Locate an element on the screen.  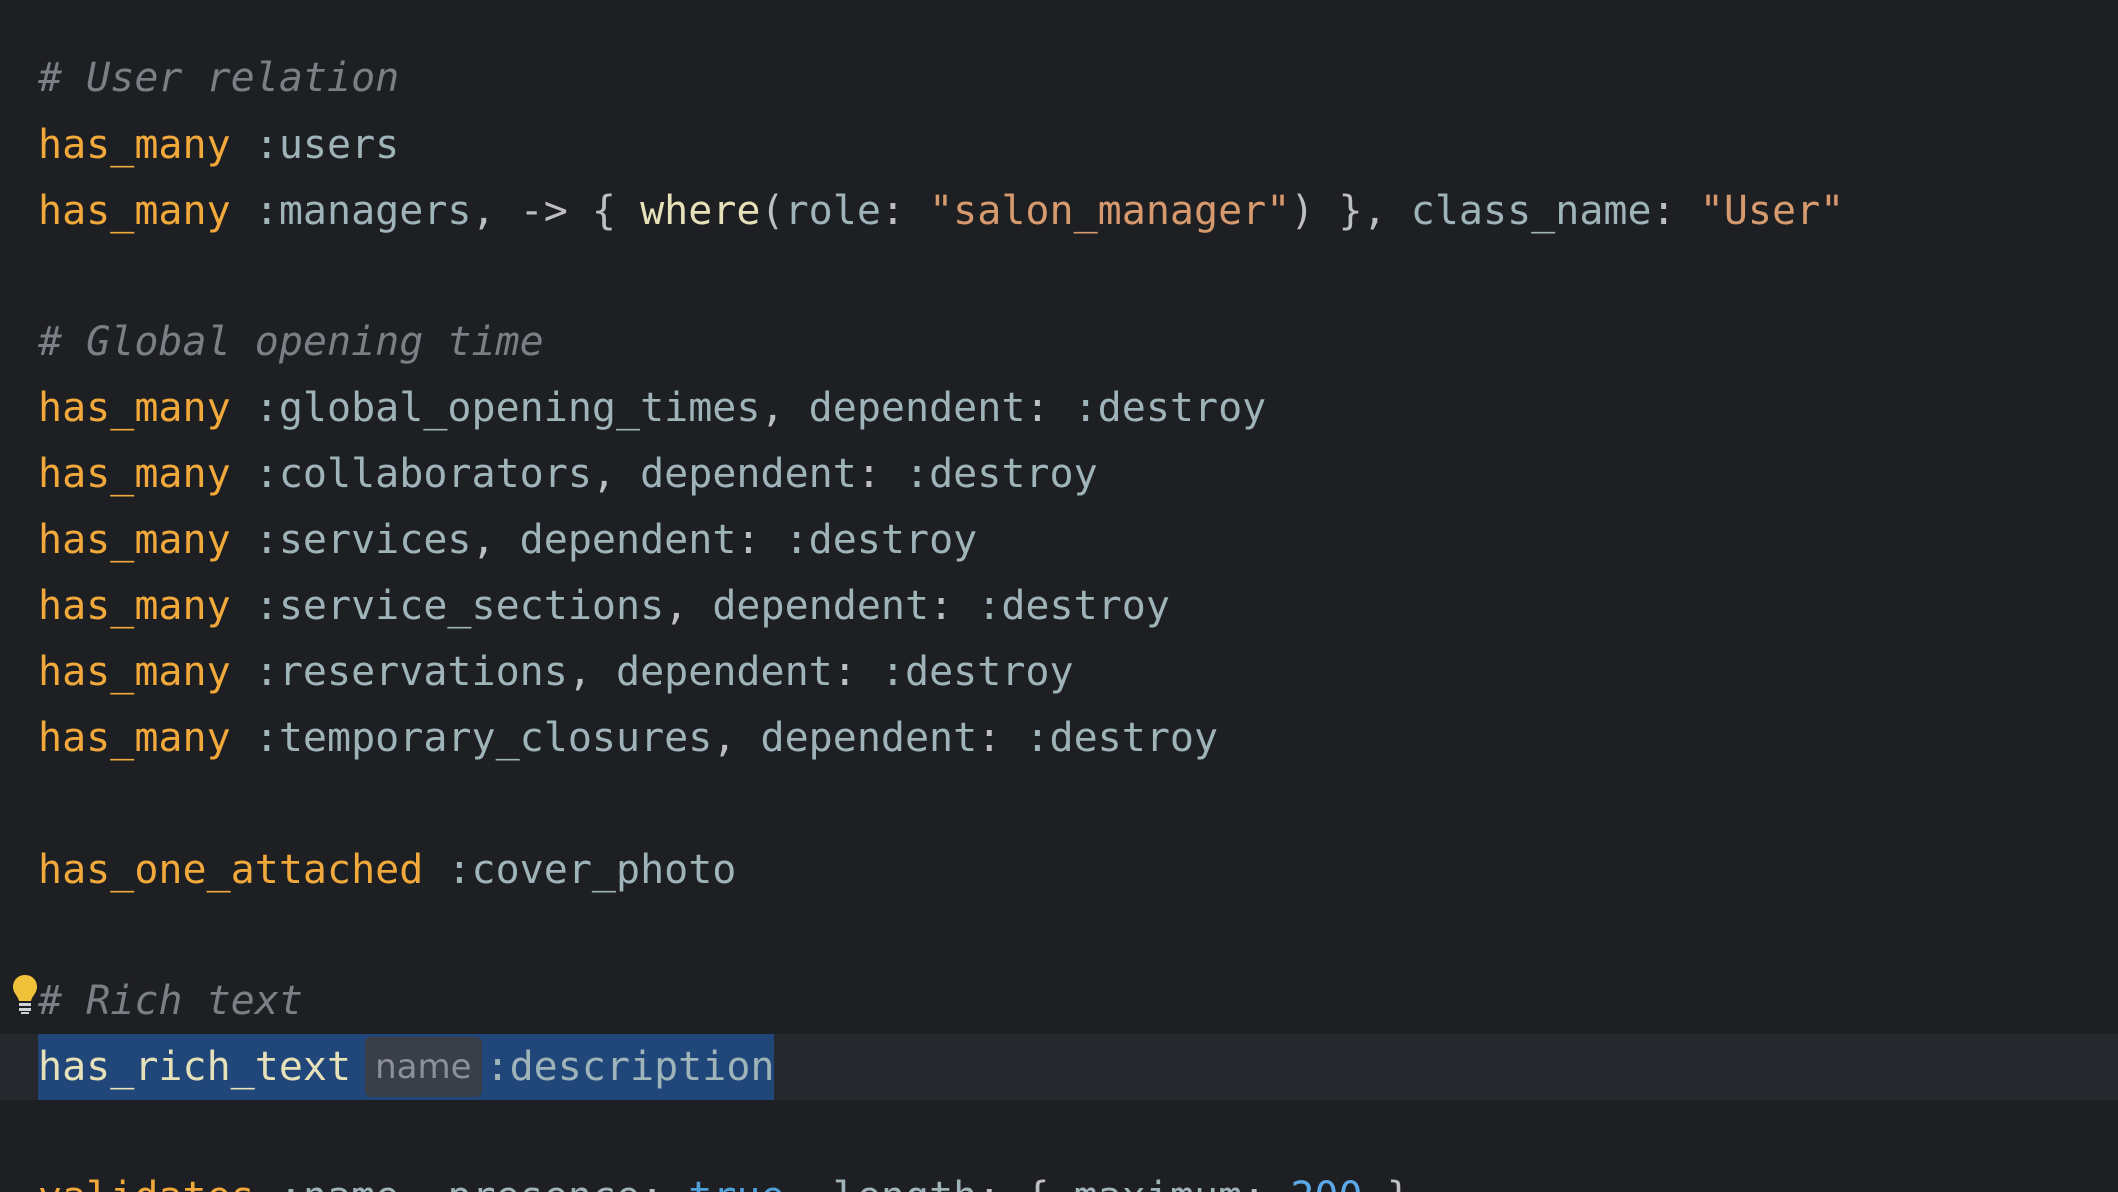
number: 200 is located at coordinates (1326, 1183).